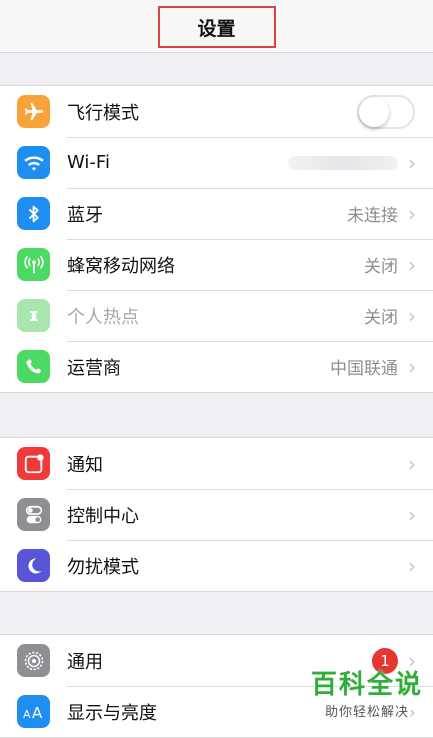 This screenshot has height=738, width=433. I want to click on row-cellular: 蜂窝移动网络 关闭 ›, so click(216, 264).